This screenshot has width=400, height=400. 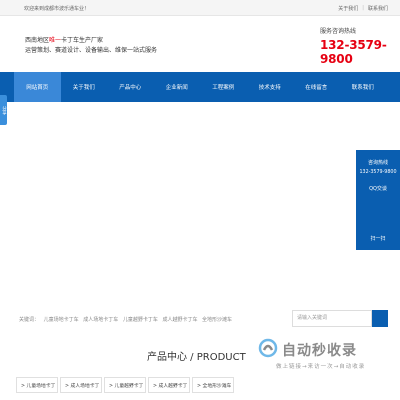 What do you see at coordinates (377, 163) in the screenshot?
I see `float-hotline-title: 咨询热线` at bounding box center [377, 163].